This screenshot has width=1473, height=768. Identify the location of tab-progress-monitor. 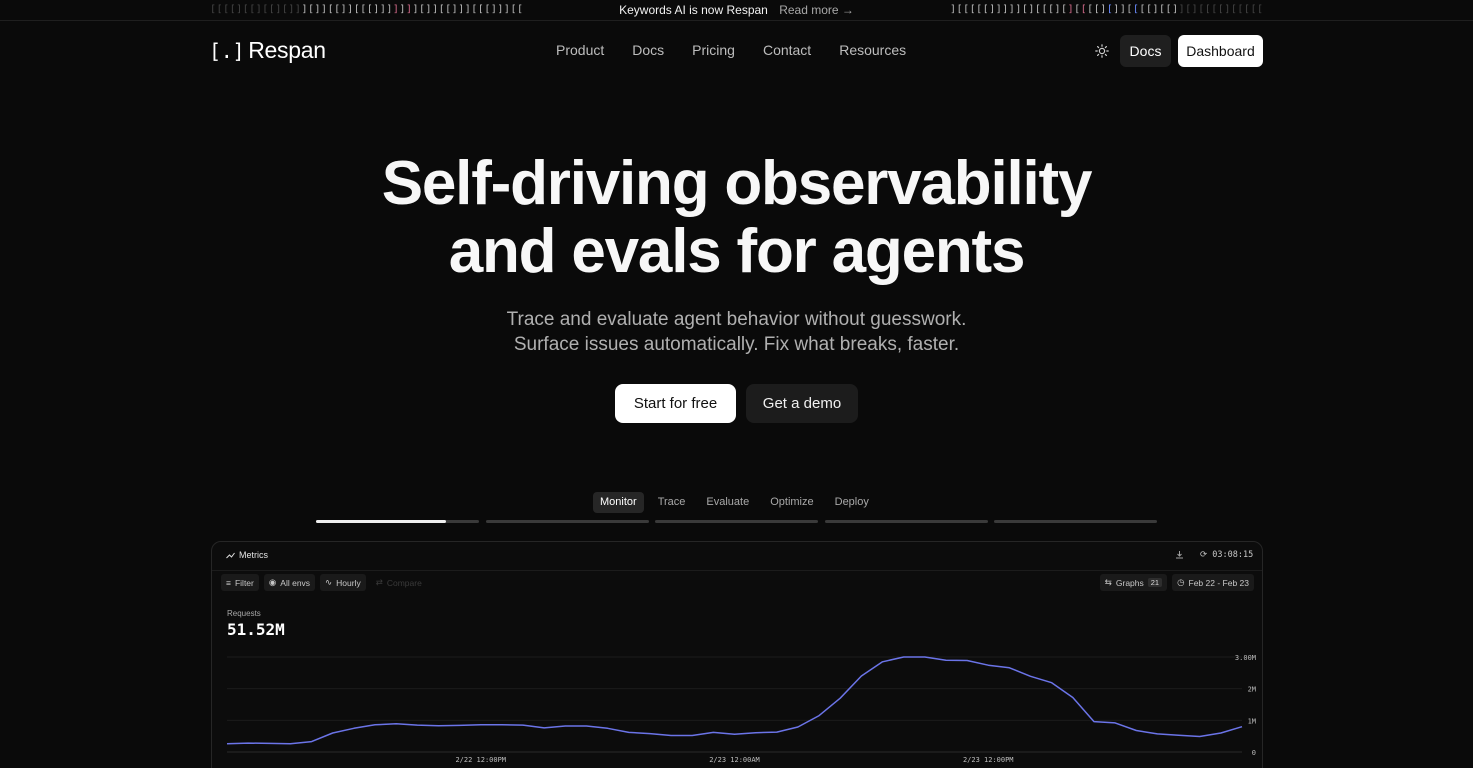
(397, 521).